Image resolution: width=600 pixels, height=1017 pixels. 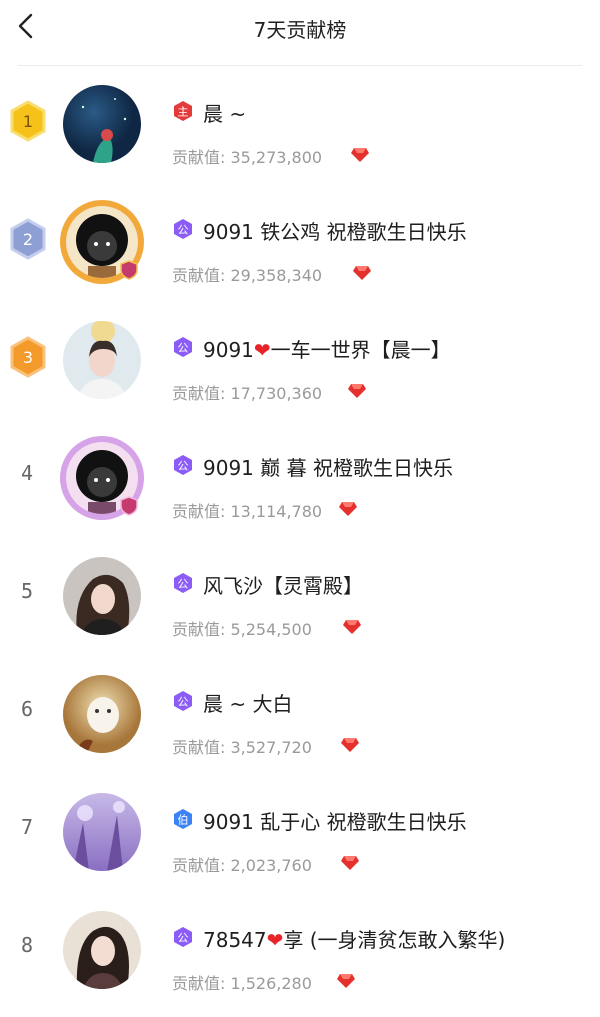 I want to click on rank-medal-gold-icon: 1, so click(x=28, y=121).